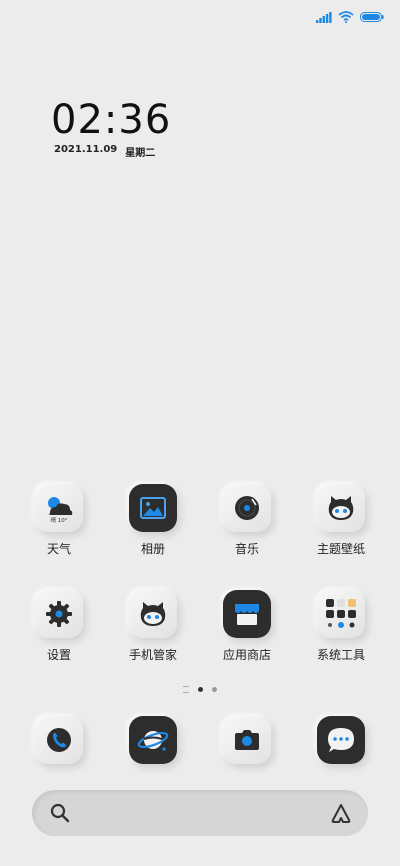 The height and width of the screenshot is (866, 400). Describe the element at coordinates (58, 549) in the screenshot. I see `app-label: 天气` at that location.